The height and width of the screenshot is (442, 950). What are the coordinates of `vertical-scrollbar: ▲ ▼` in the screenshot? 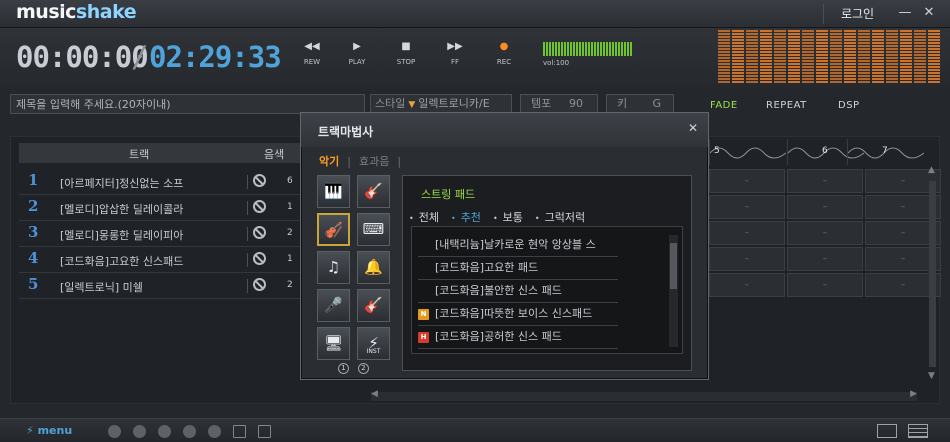 It's located at (933, 275).